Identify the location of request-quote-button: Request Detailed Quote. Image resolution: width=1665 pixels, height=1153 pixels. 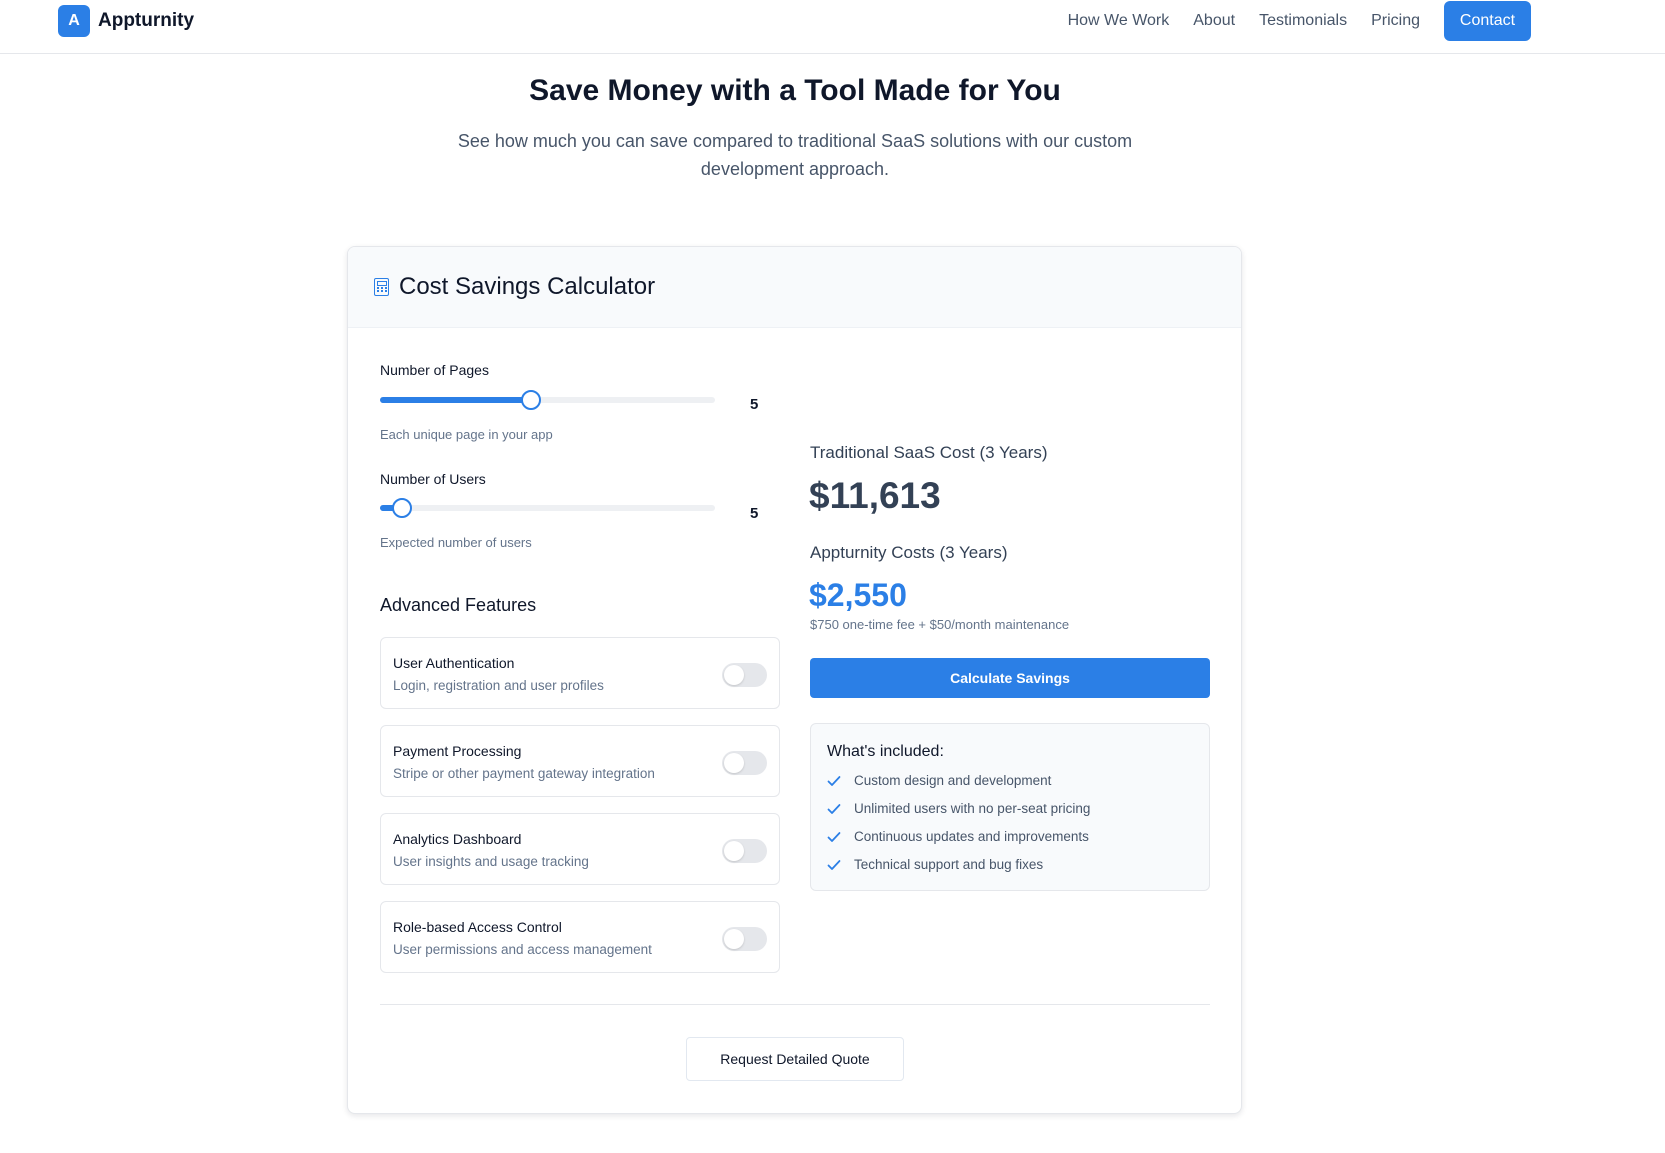
(795, 1059).